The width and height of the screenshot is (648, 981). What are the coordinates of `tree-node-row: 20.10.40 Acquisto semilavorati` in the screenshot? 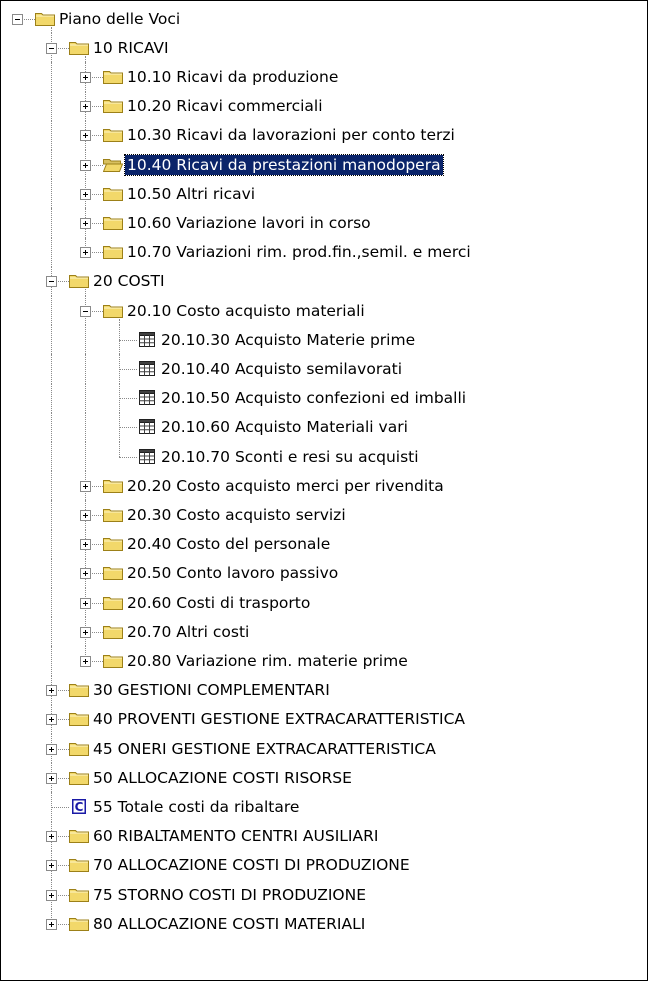 It's located at (321, 369).